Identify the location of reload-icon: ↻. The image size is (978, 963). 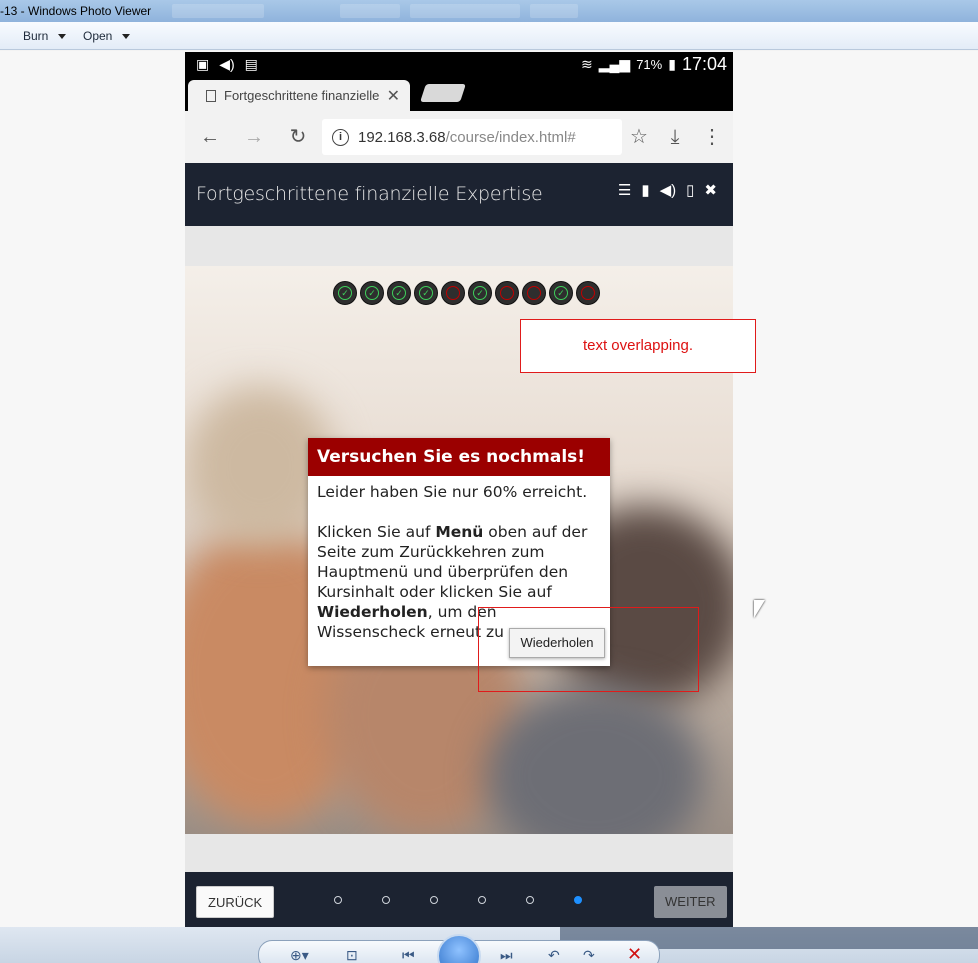
(298, 137).